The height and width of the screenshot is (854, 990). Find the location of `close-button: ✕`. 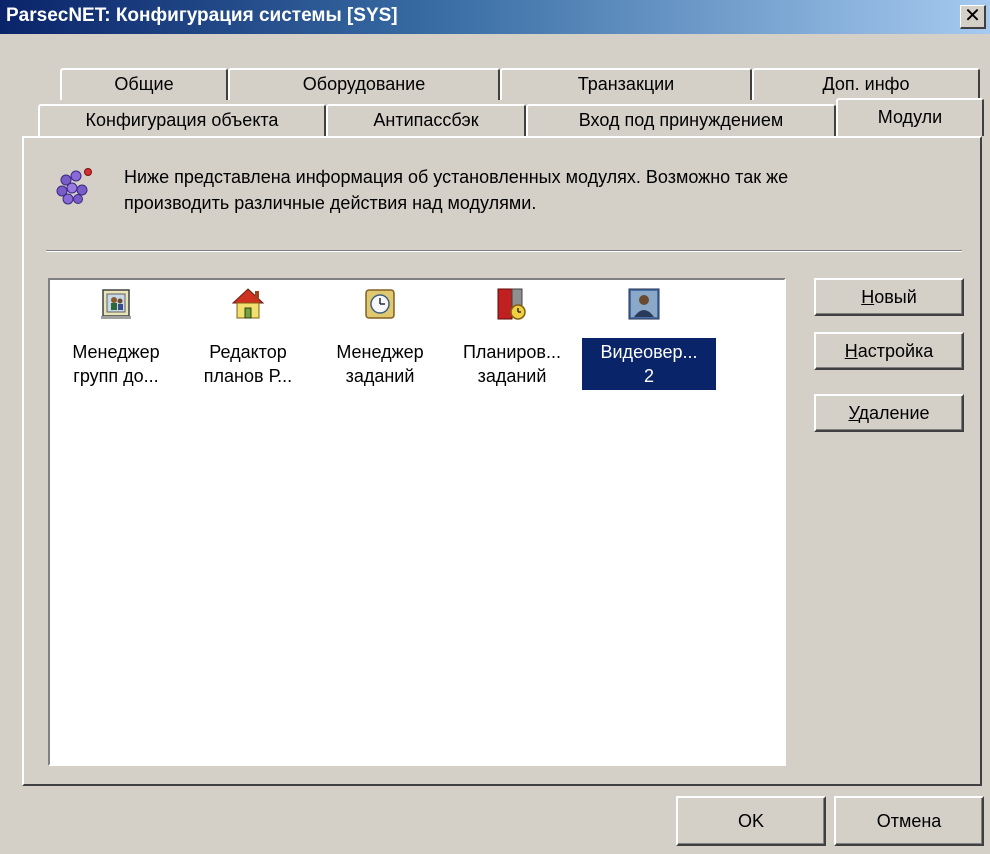

close-button: ✕ is located at coordinates (973, 17).